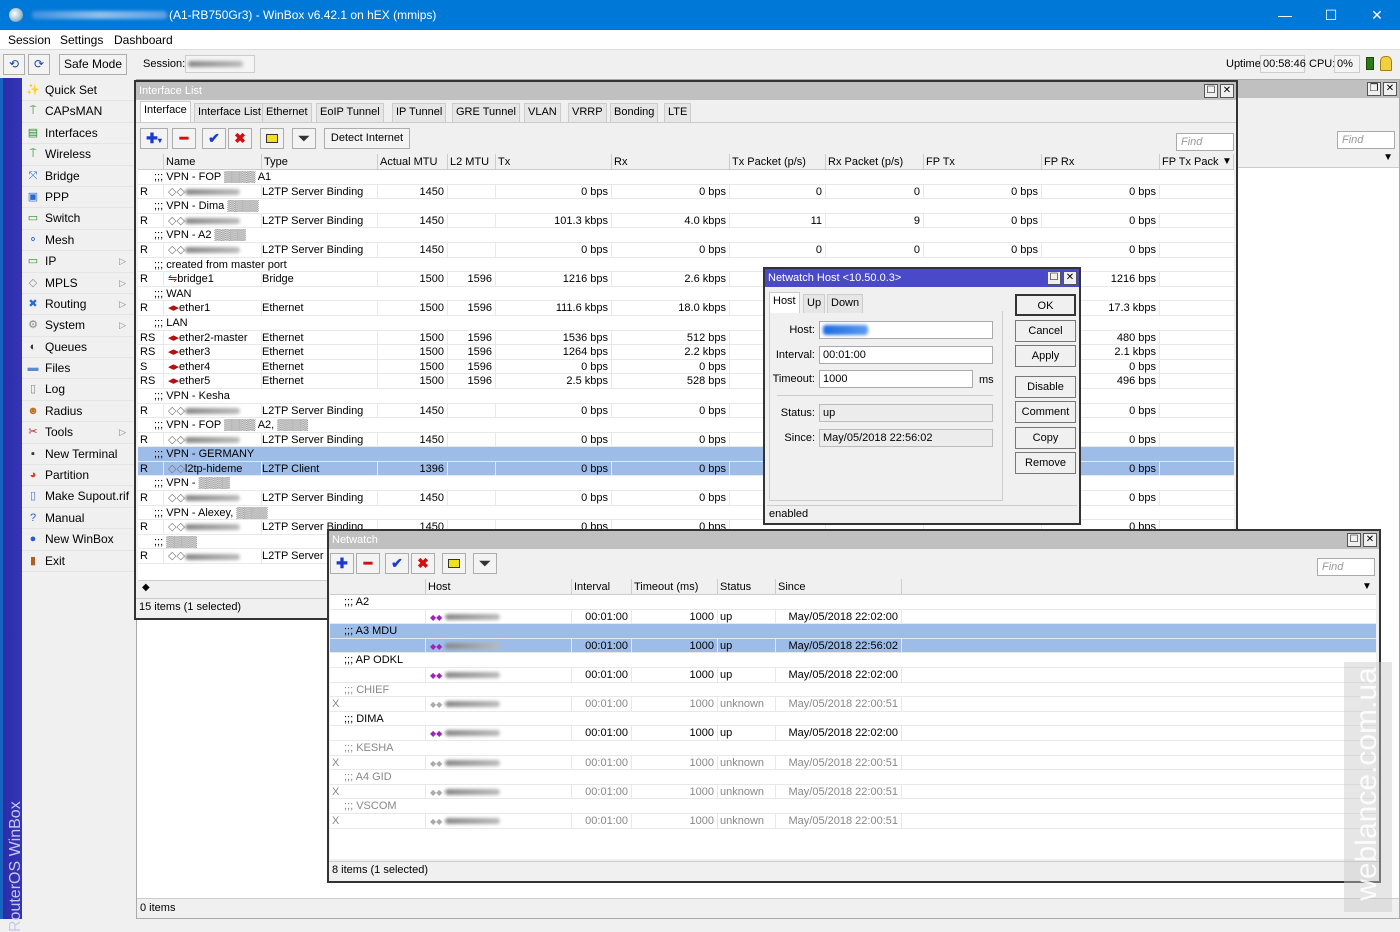  Describe the element at coordinates (853, 602) in the screenshot. I see `comment-row: ;;; A2` at that location.